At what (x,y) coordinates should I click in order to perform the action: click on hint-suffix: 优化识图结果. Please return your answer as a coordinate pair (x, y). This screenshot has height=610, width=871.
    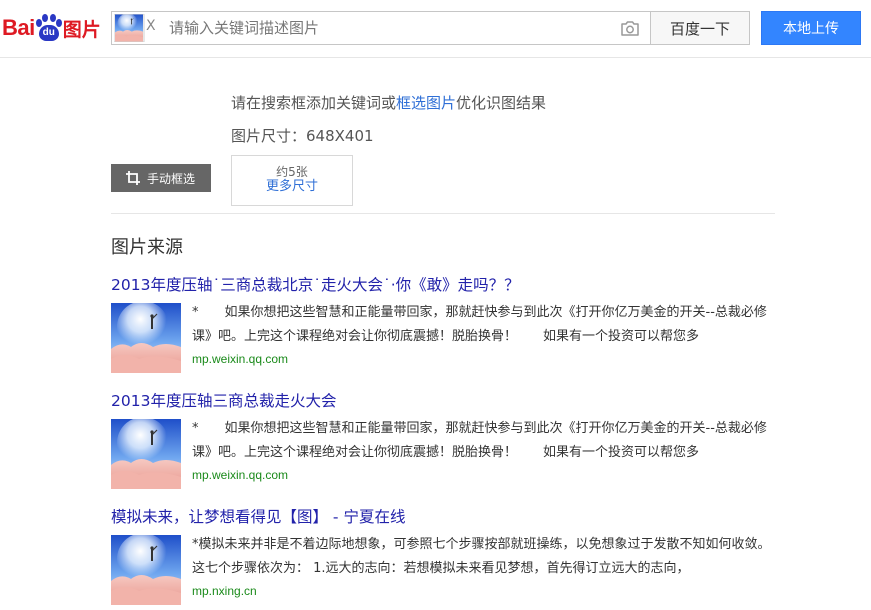
    Looking at the image, I should click on (501, 103).